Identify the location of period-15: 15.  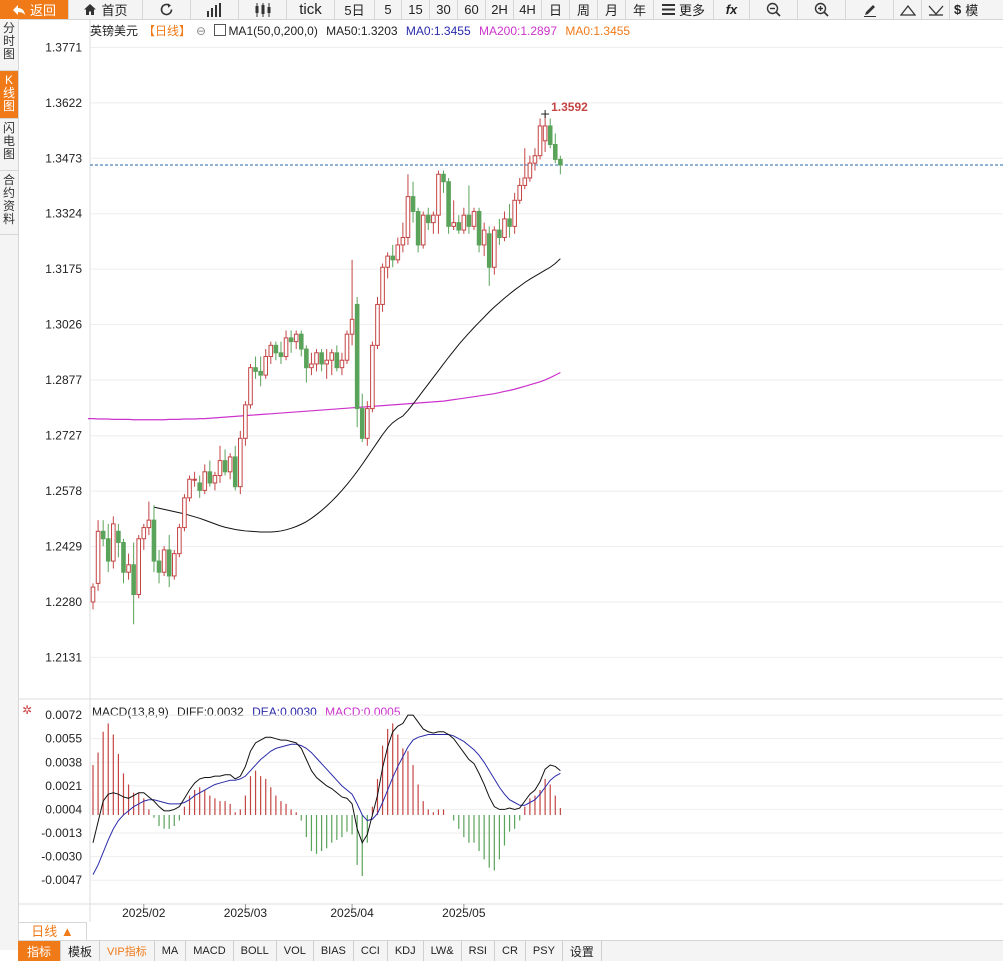
(416, 9).